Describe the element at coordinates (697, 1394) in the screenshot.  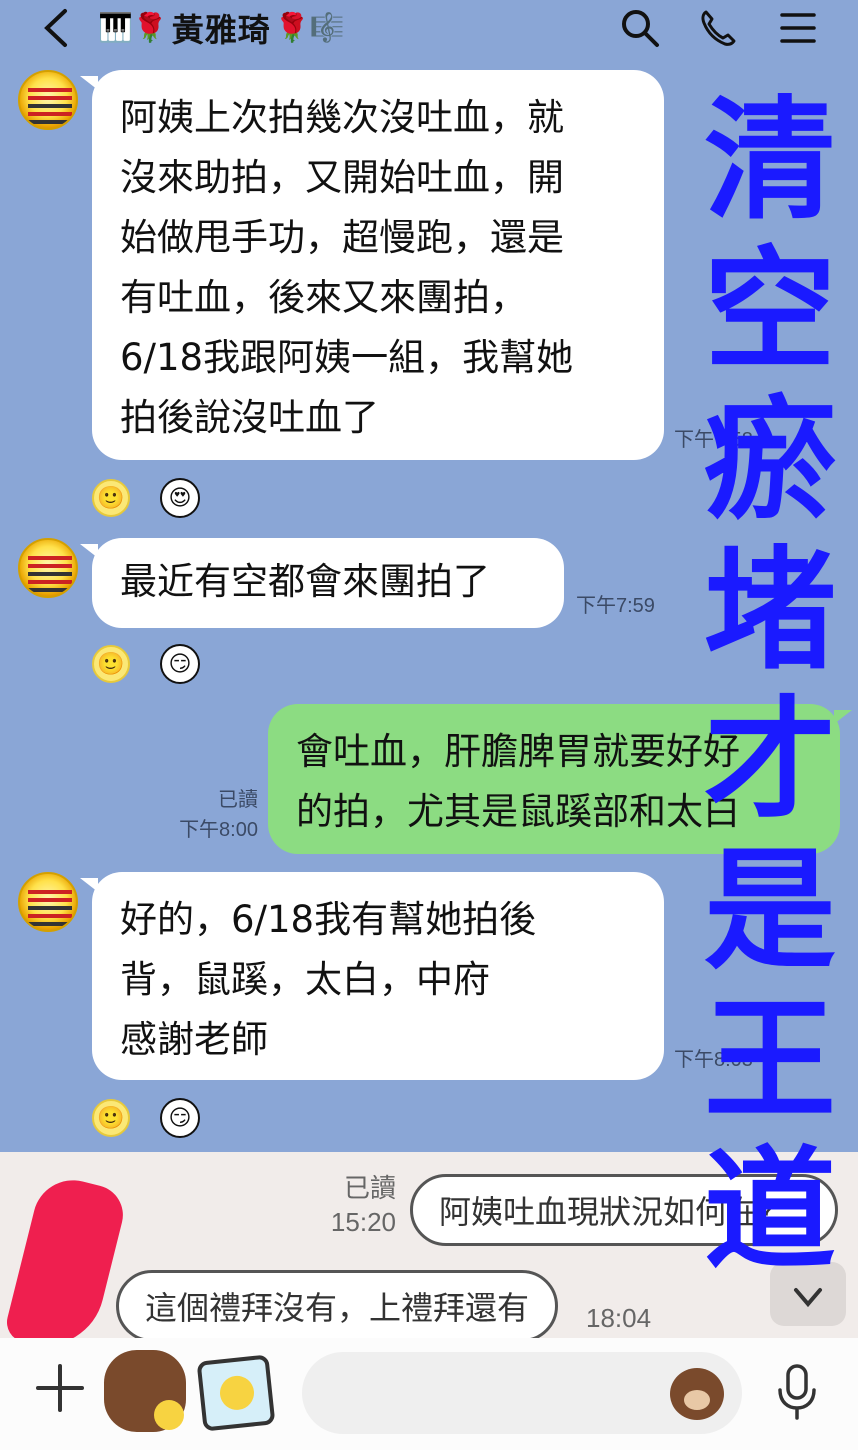
I see `sticker-picker-icon` at that location.